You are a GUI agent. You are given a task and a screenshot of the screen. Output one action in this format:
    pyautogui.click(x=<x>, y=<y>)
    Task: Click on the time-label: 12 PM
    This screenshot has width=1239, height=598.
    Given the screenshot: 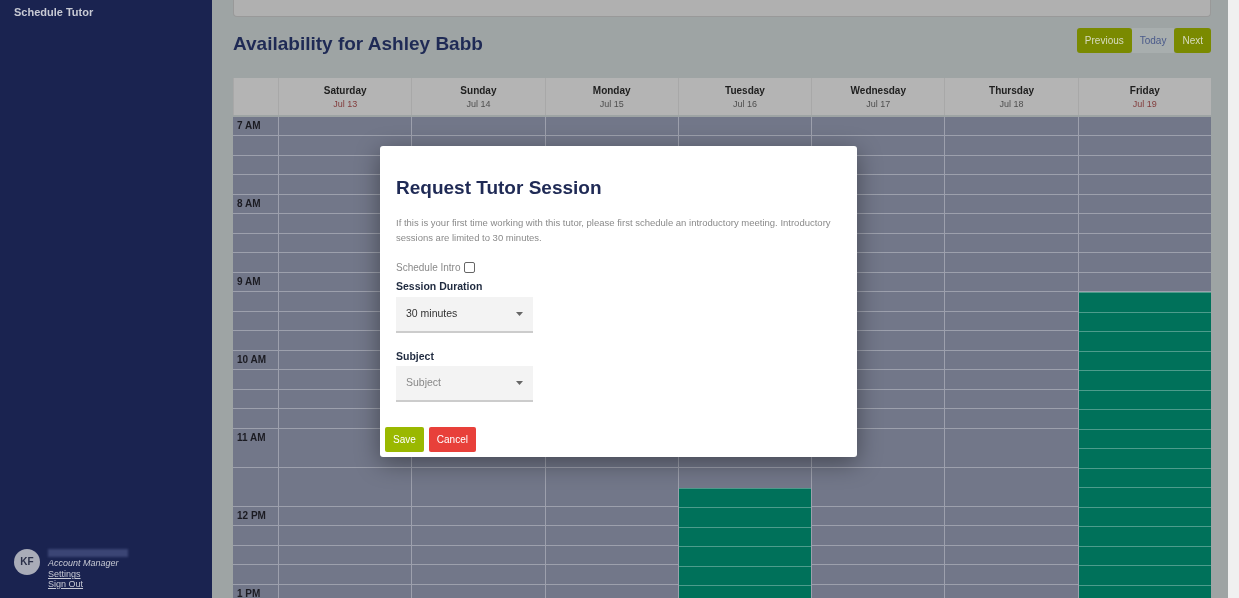 What is the action you would take?
    pyautogui.click(x=251, y=516)
    